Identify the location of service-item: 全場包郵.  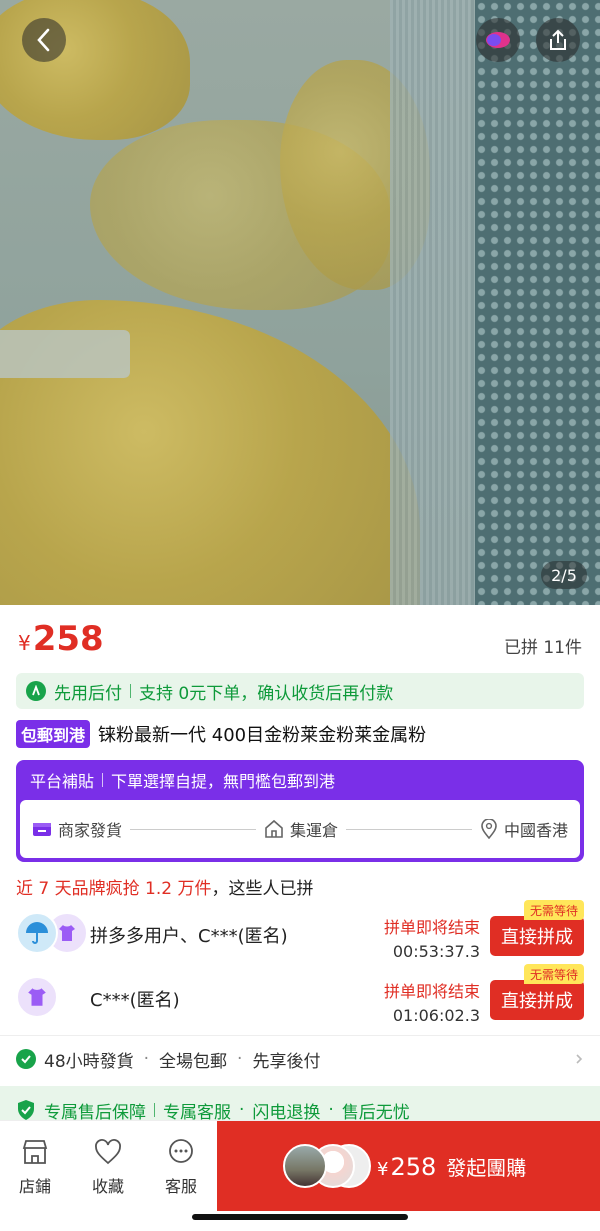
(193, 1061).